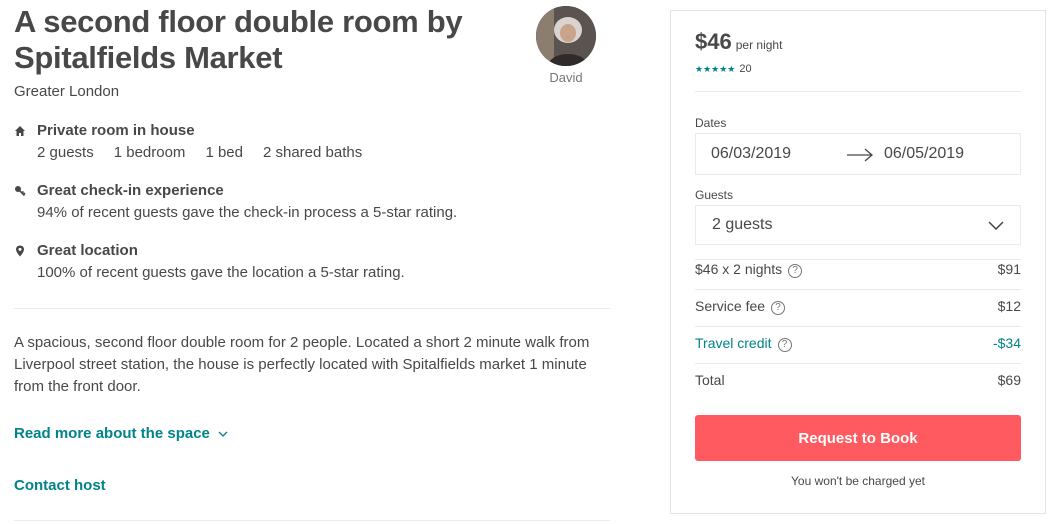 Image resolution: width=1055 pixels, height=524 pixels. What do you see at coordinates (858, 481) in the screenshot?
I see `not-charged-note: You won't be charged yet` at bounding box center [858, 481].